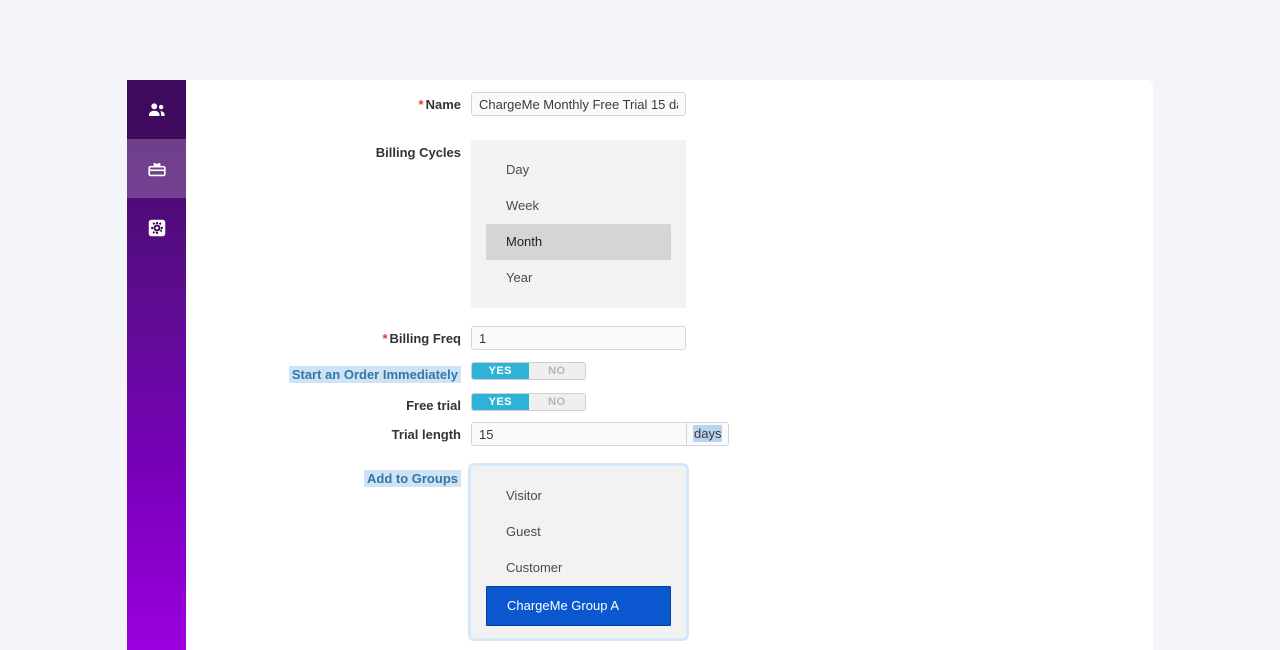 This screenshot has height=650, width=1280. What do you see at coordinates (328, 479) in the screenshot?
I see `label-add-to-groups: Add to Groups` at bounding box center [328, 479].